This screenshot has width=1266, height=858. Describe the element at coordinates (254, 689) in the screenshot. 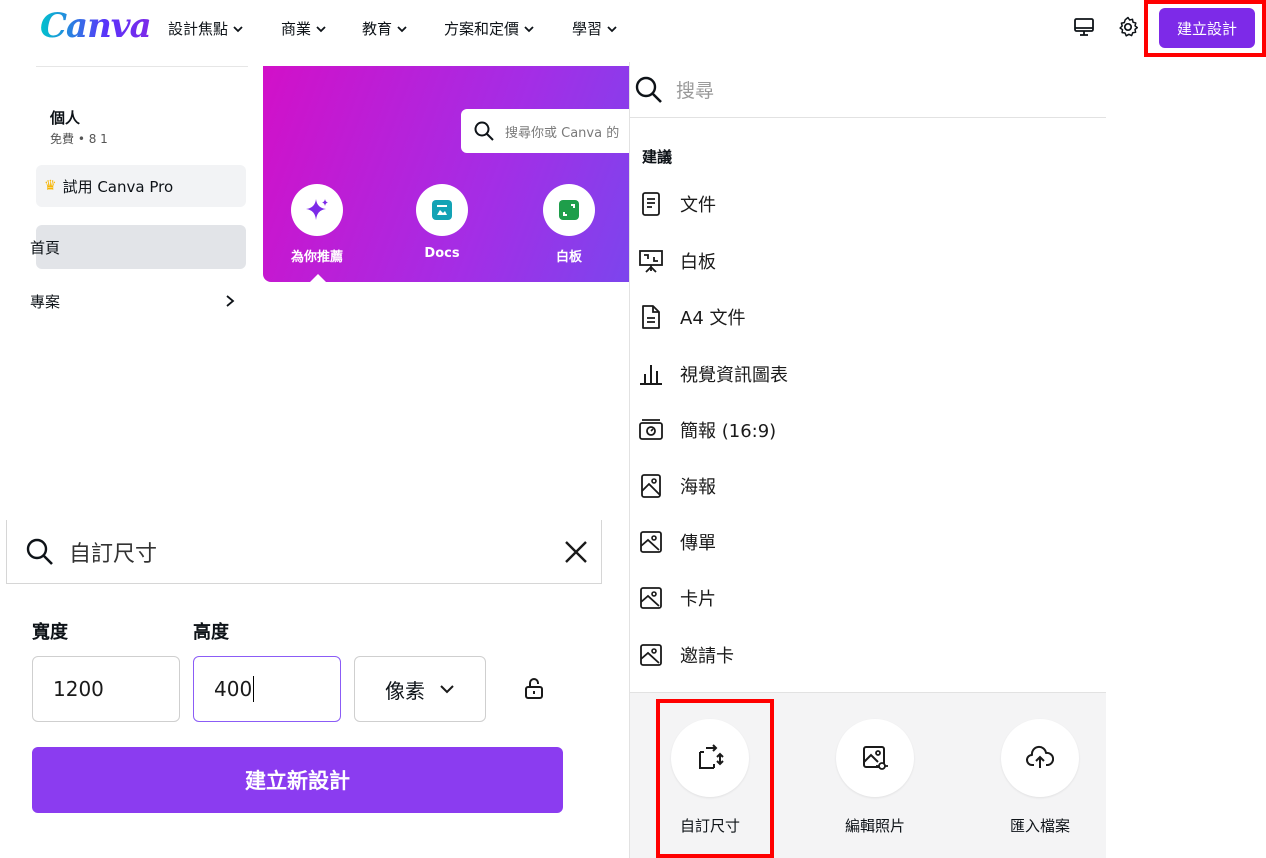

I see `text-caret` at that location.